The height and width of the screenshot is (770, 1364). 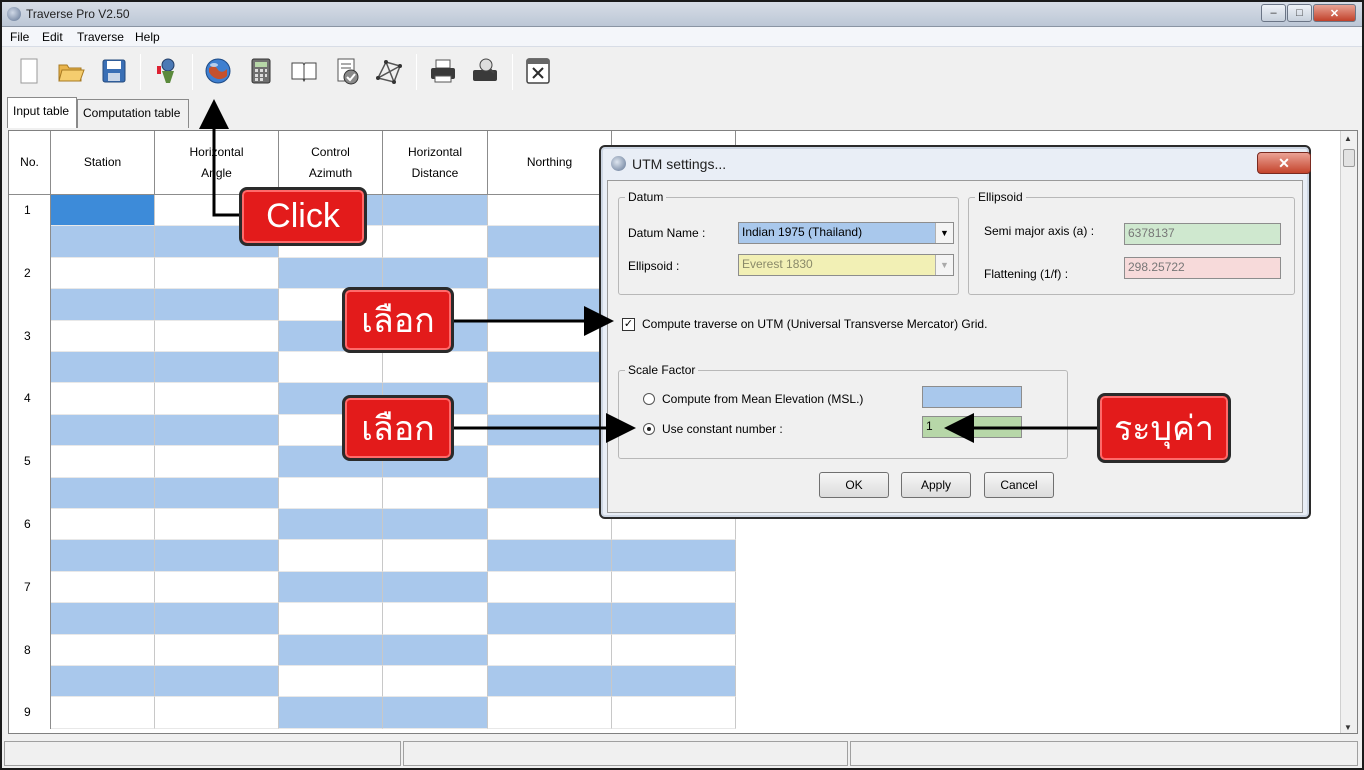 I want to click on checklist-icon, so click(x=347, y=71).